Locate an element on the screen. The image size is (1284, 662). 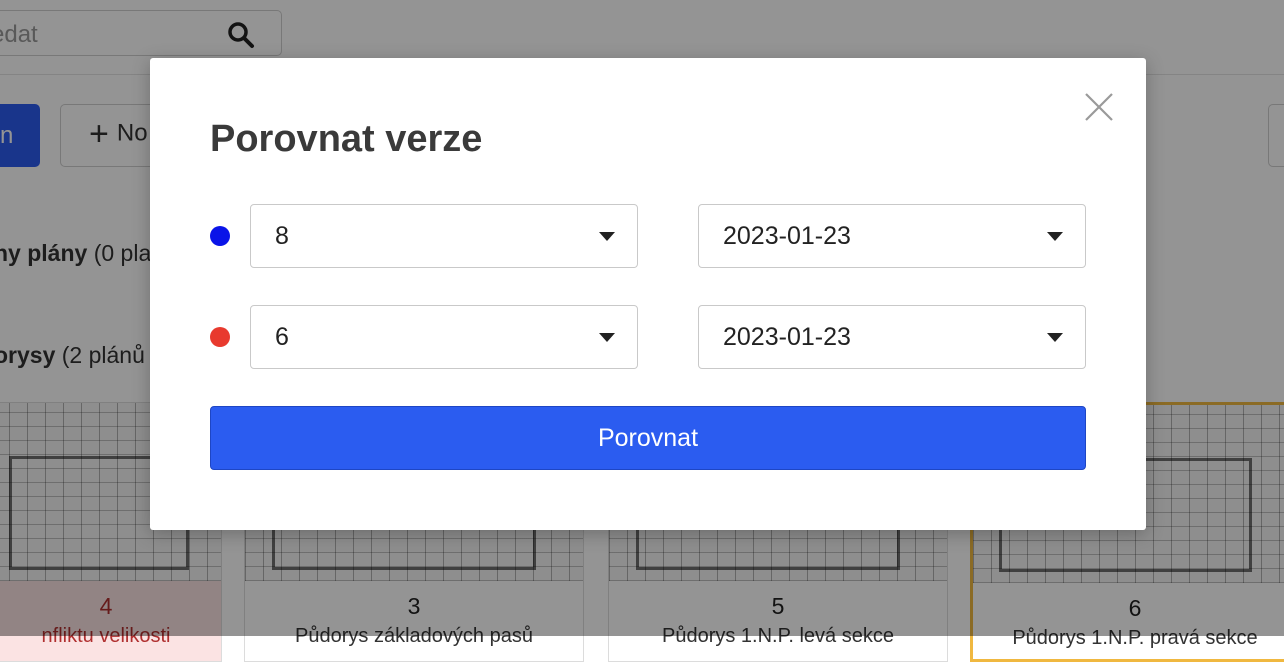
version-b-color-dot is located at coordinates (220, 337).